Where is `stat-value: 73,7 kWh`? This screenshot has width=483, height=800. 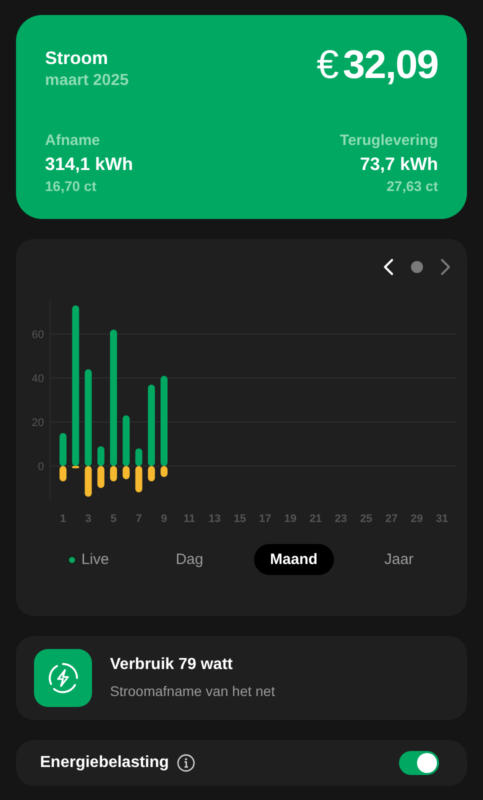
stat-value: 73,7 kWh is located at coordinates (399, 164).